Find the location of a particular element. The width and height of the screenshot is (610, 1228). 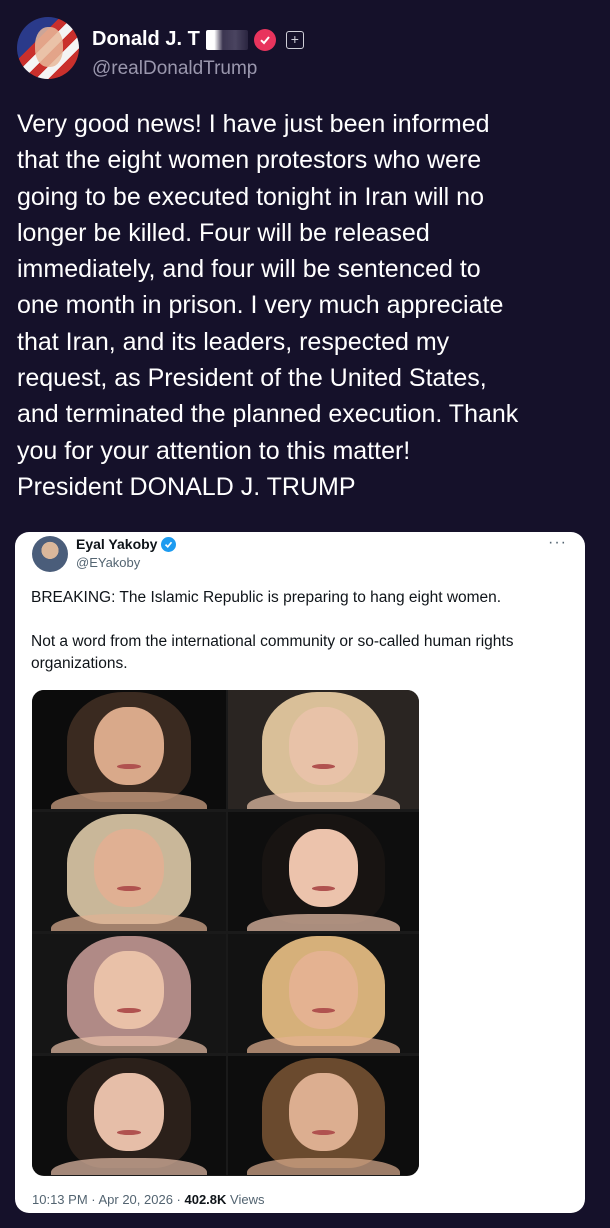

views-label: Views is located at coordinates (245, 1199).